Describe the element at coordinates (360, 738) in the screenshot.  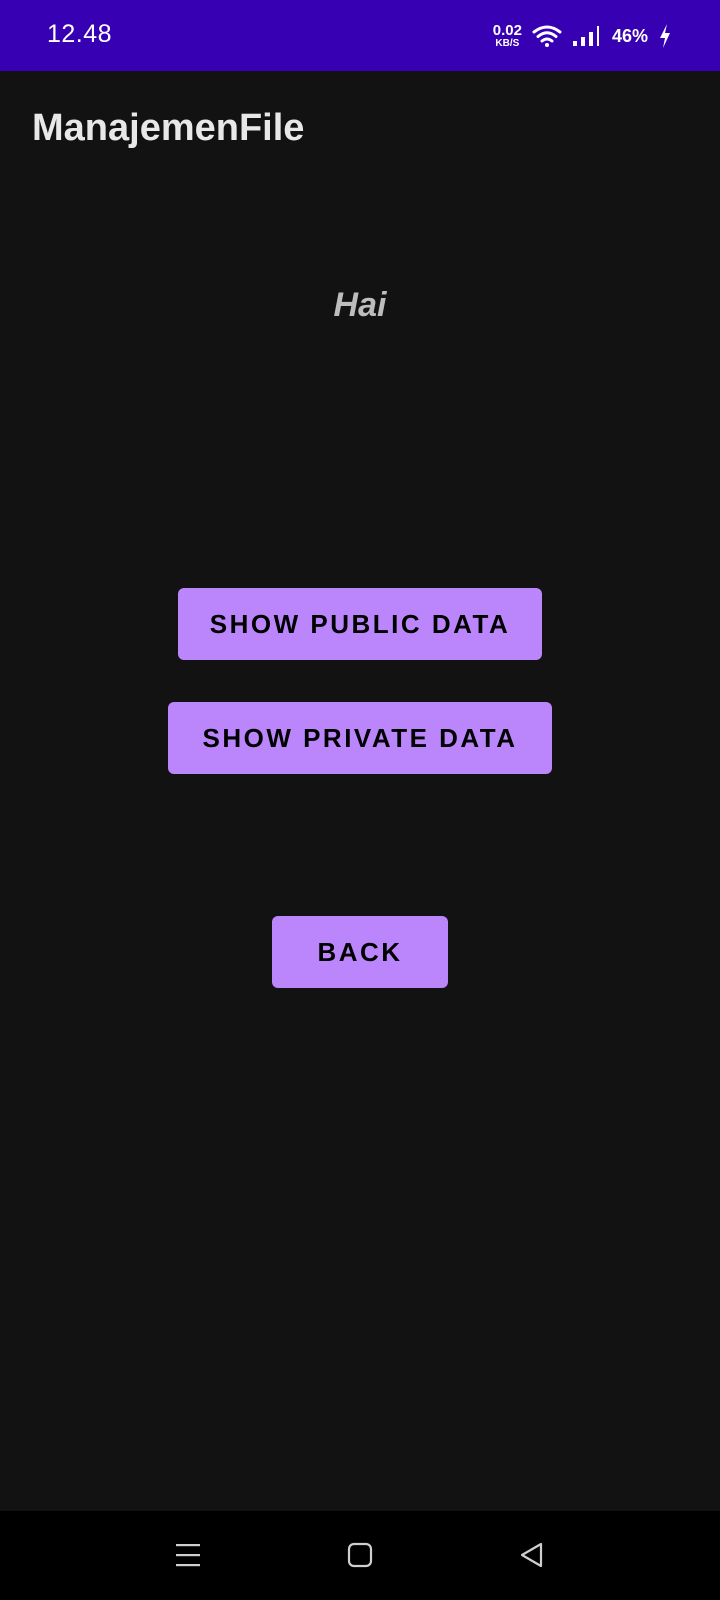
I see `show-private-data-button: SHOW PRIVATE DATA` at that location.